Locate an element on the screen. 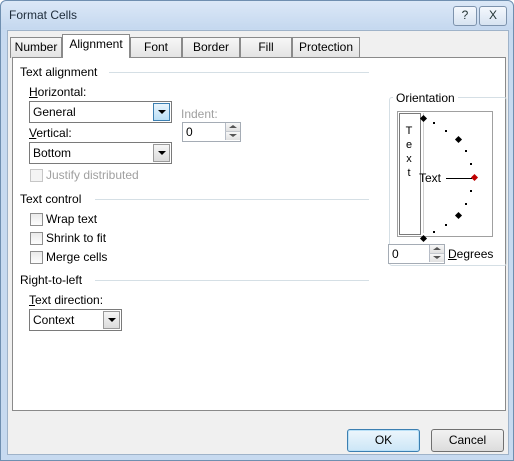 The width and height of the screenshot is (514, 461). vertical-text-letter: e is located at coordinates (409, 145).